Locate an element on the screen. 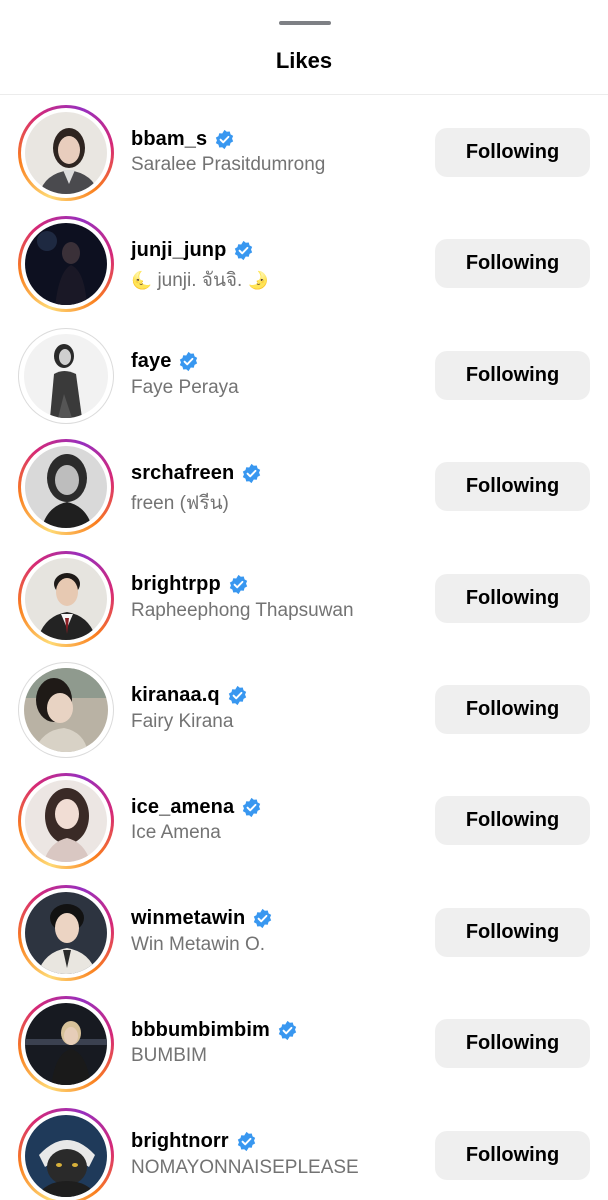 This screenshot has width=608, height=1200. username: bbbumbimbim is located at coordinates (200, 1030).